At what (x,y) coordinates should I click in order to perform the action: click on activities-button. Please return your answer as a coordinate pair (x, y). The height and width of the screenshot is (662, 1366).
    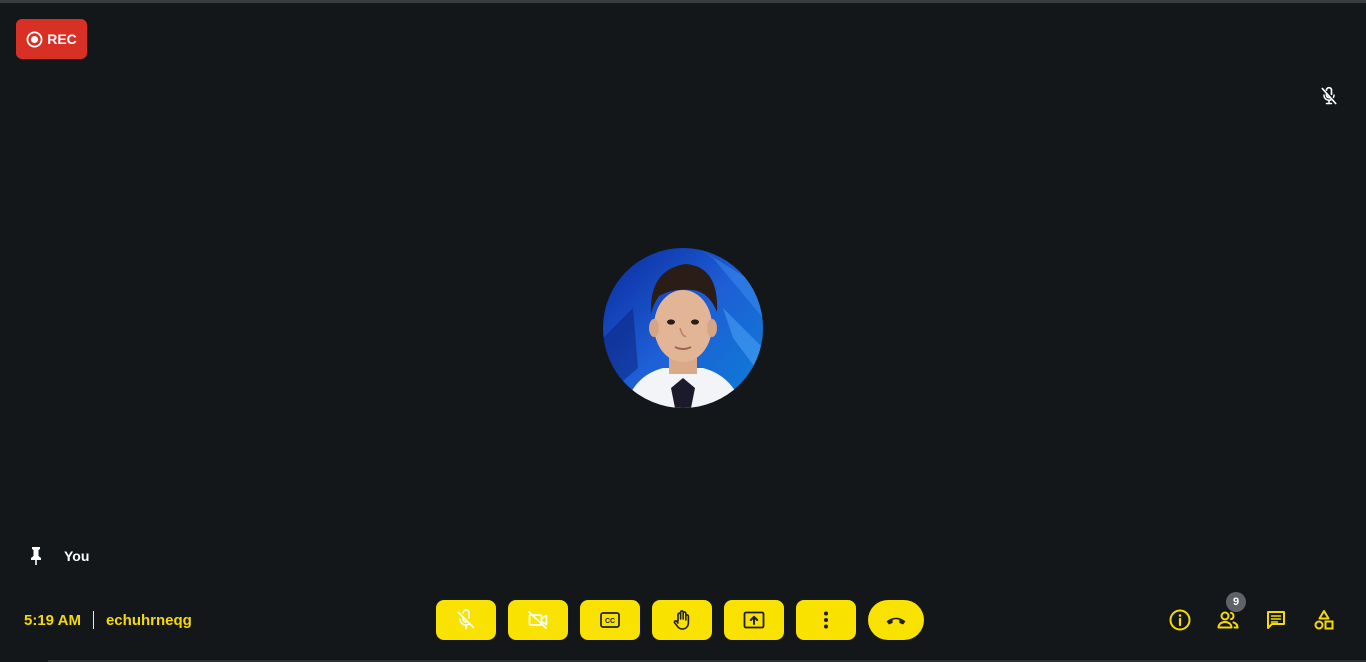
    Looking at the image, I should click on (1324, 620).